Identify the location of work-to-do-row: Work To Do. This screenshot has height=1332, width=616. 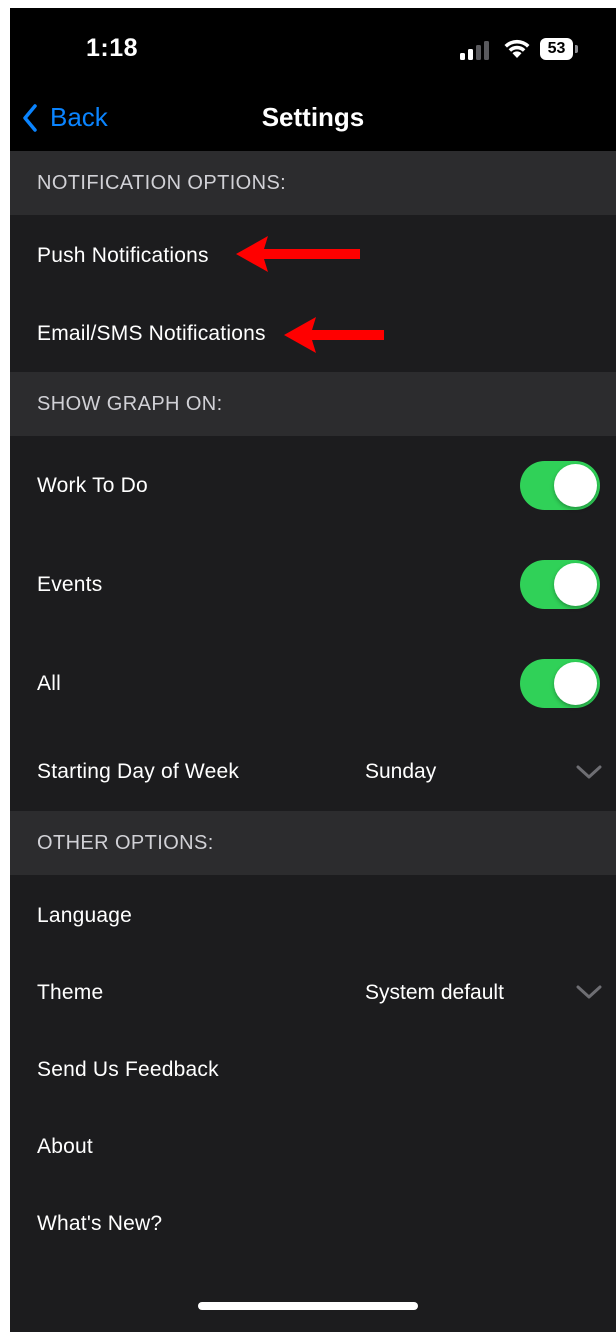
(313, 485).